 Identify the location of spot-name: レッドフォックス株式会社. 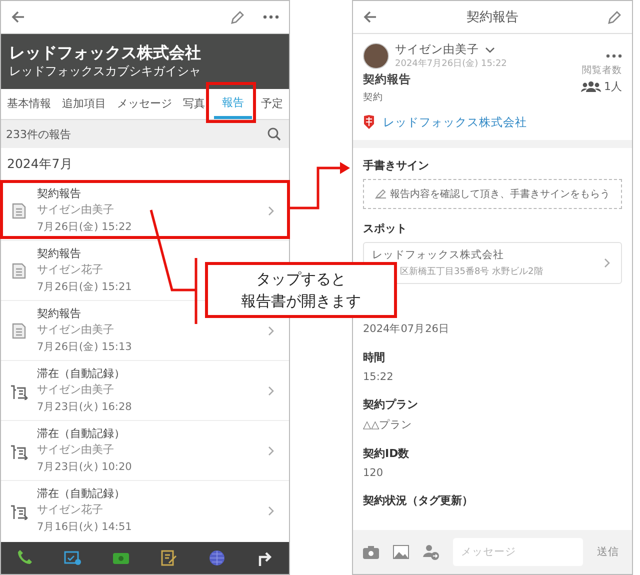
(438, 255).